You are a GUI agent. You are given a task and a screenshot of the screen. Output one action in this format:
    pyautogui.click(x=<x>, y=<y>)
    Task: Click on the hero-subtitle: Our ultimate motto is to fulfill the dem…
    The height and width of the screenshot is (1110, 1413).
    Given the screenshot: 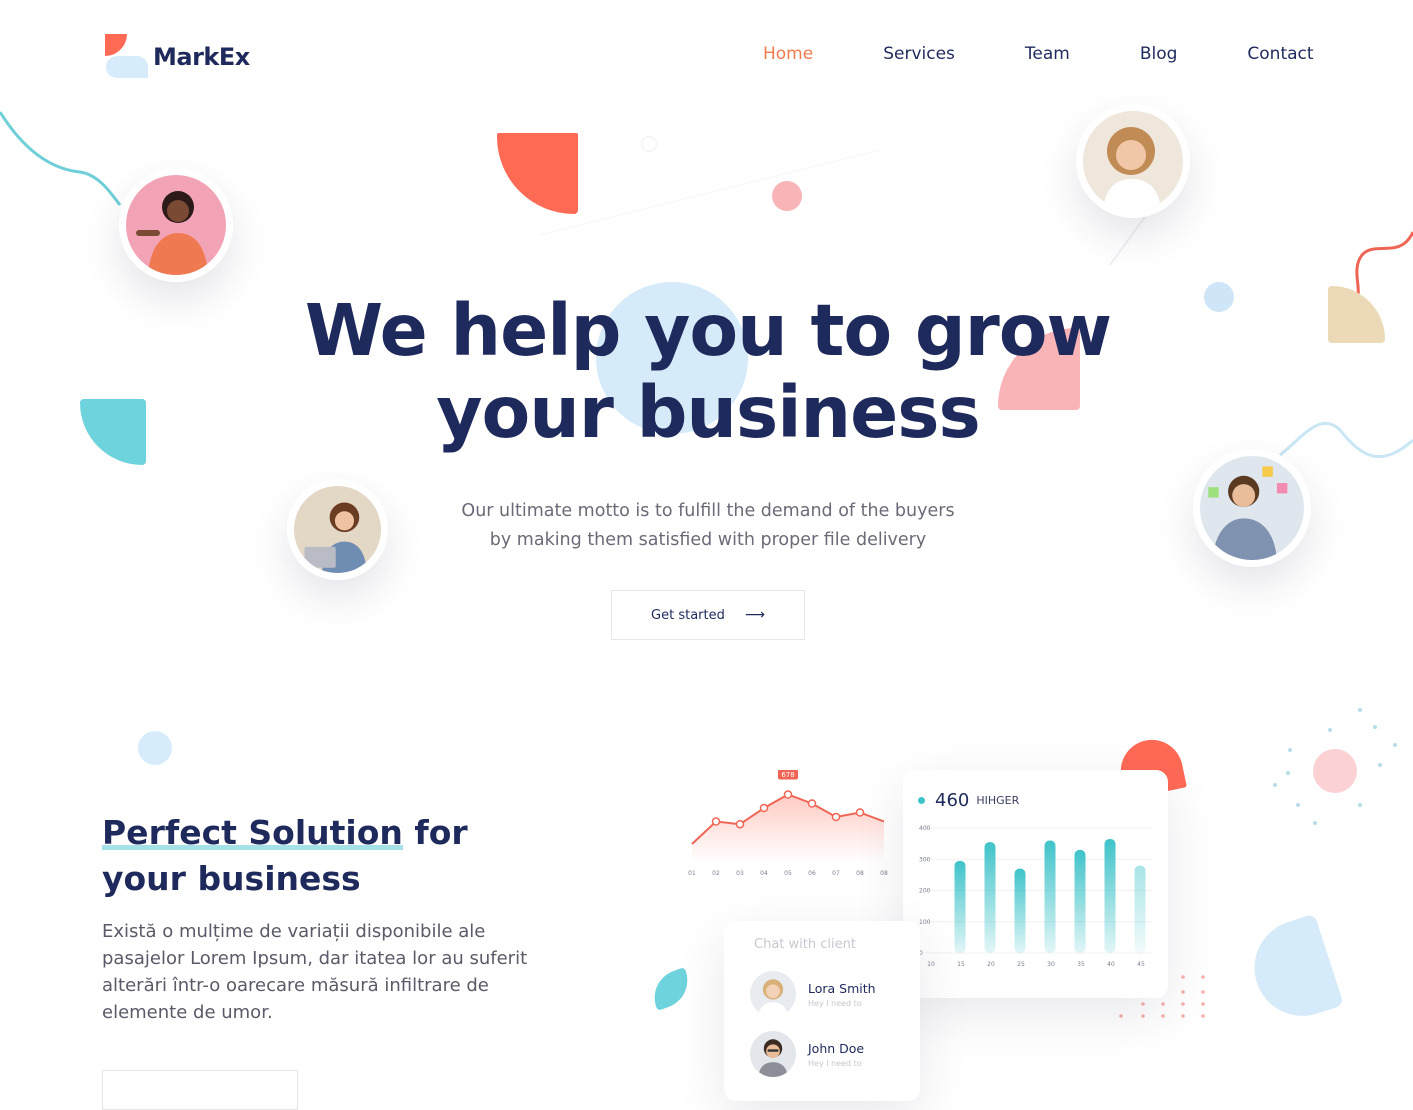 What is the action you would take?
    pyautogui.click(x=708, y=526)
    